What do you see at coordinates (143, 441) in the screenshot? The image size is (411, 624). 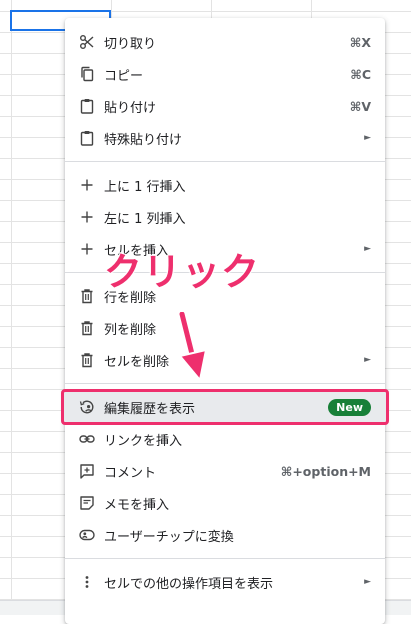 I see `menu-item-label: リンクを挿入` at bounding box center [143, 441].